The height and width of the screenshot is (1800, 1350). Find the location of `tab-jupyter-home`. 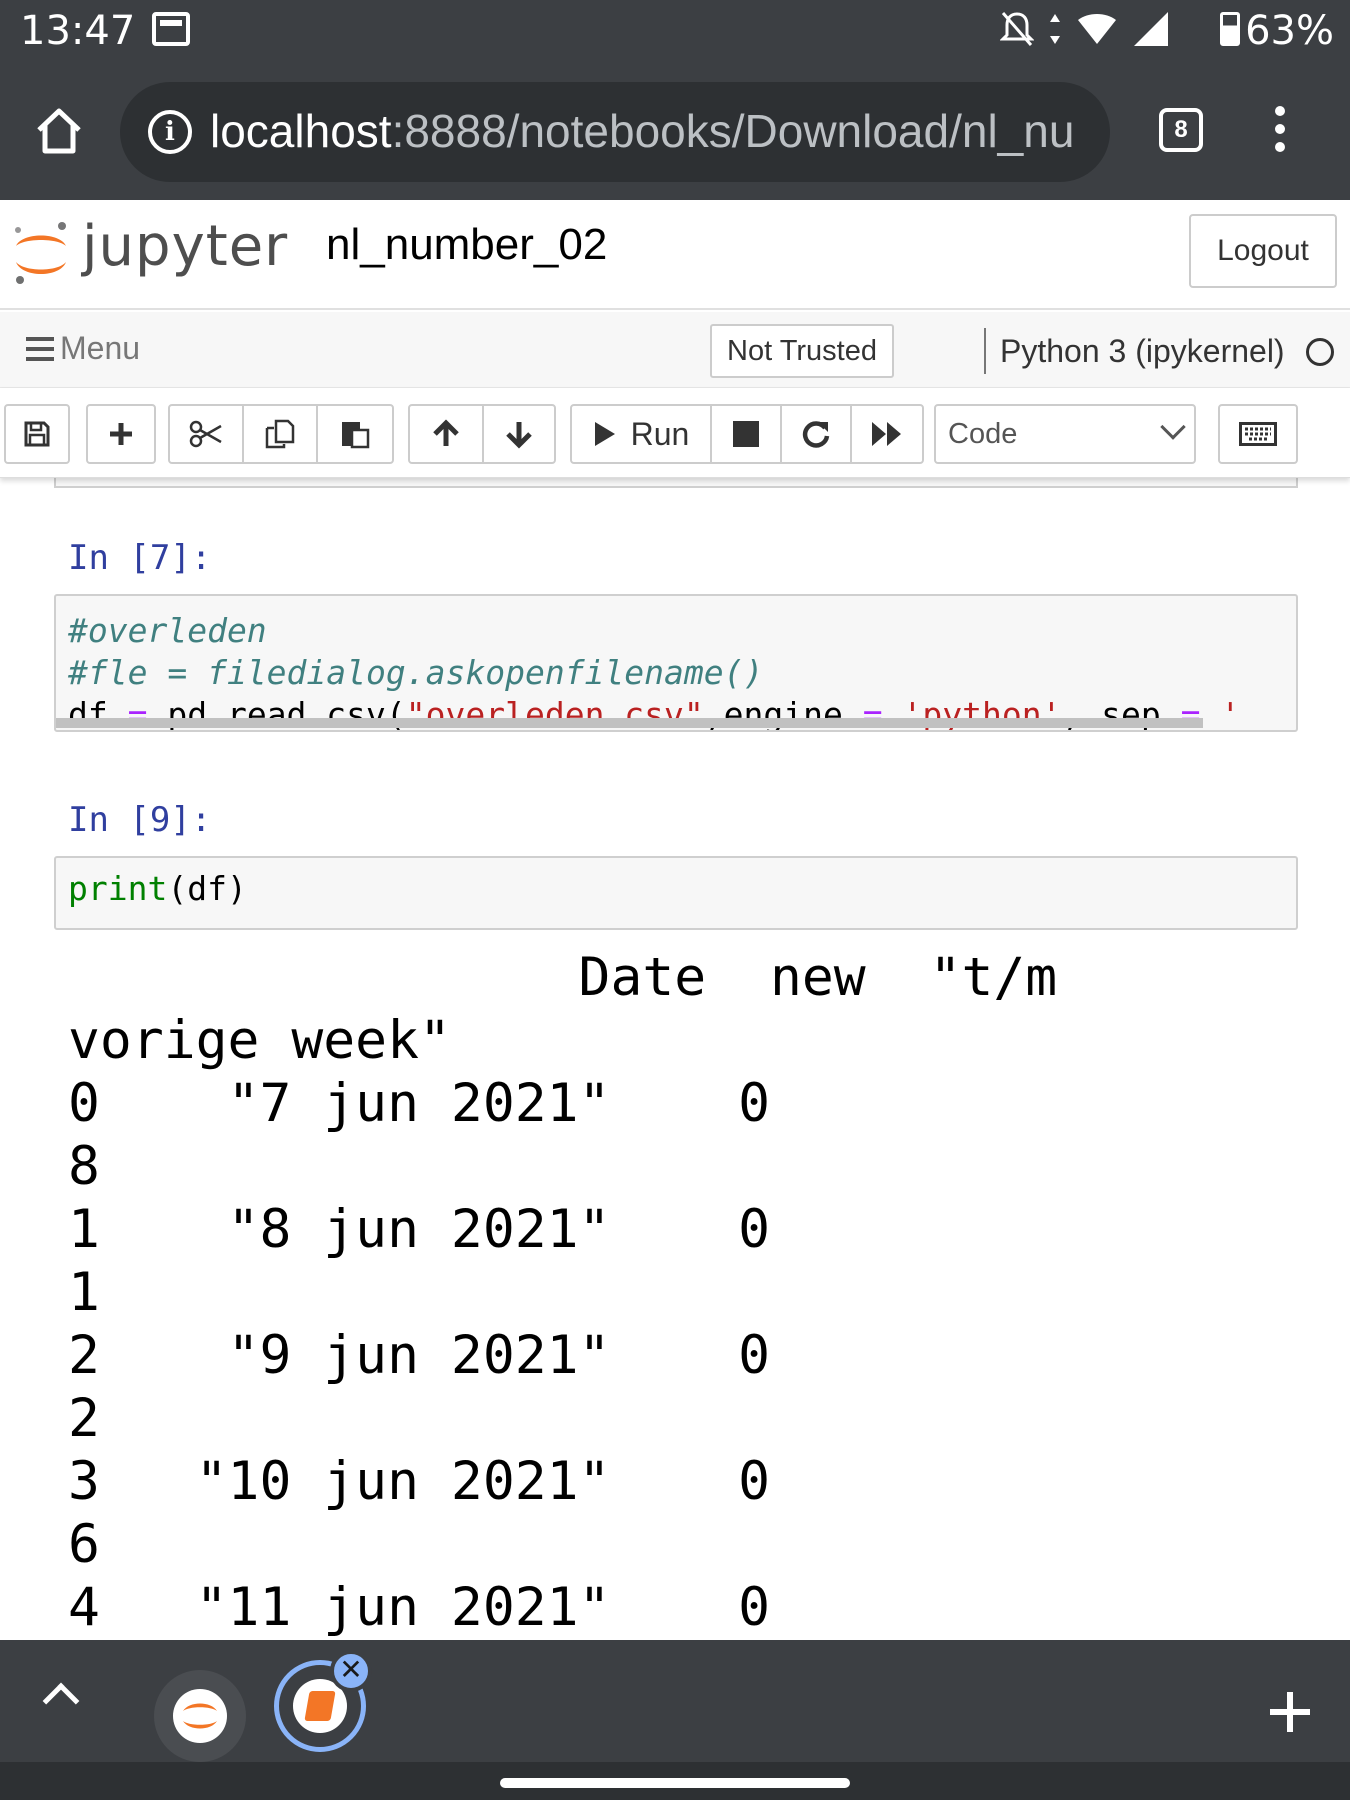

tab-jupyter-home is located at coordinates (200, 1716).